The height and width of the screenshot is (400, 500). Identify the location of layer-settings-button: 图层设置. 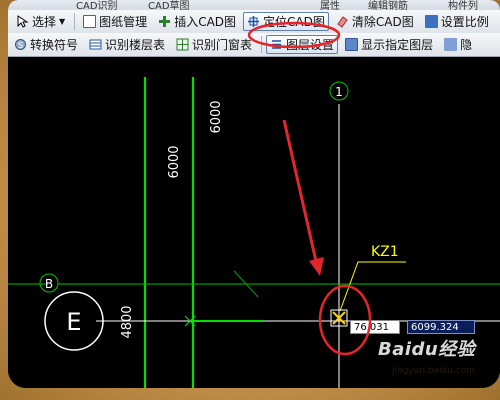
(302, 44).